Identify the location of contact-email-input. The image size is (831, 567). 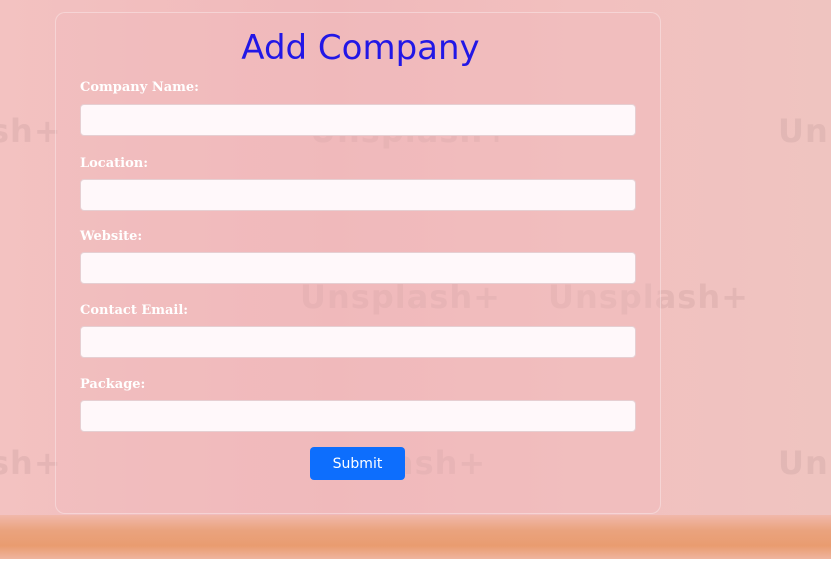
(358, 342).